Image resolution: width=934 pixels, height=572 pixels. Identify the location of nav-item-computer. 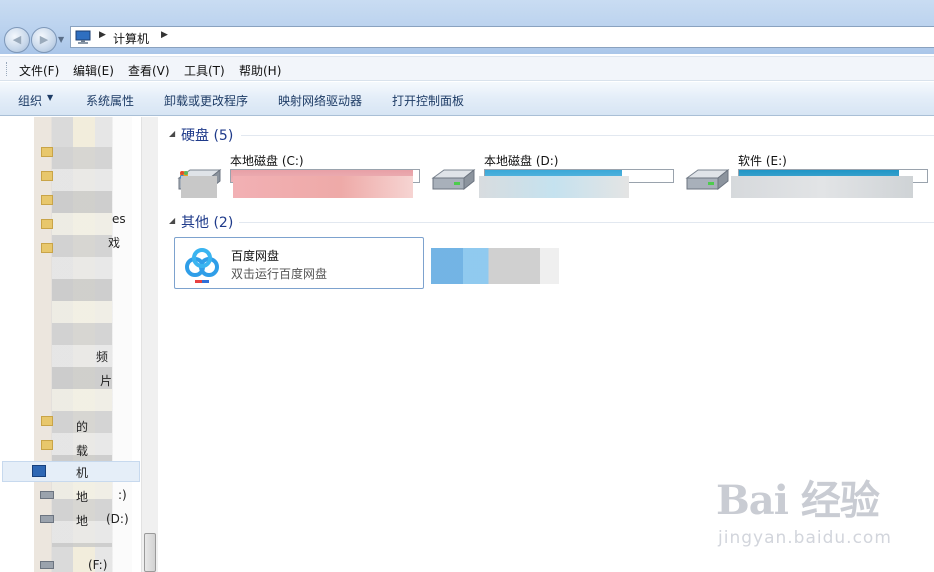
(71, 471).